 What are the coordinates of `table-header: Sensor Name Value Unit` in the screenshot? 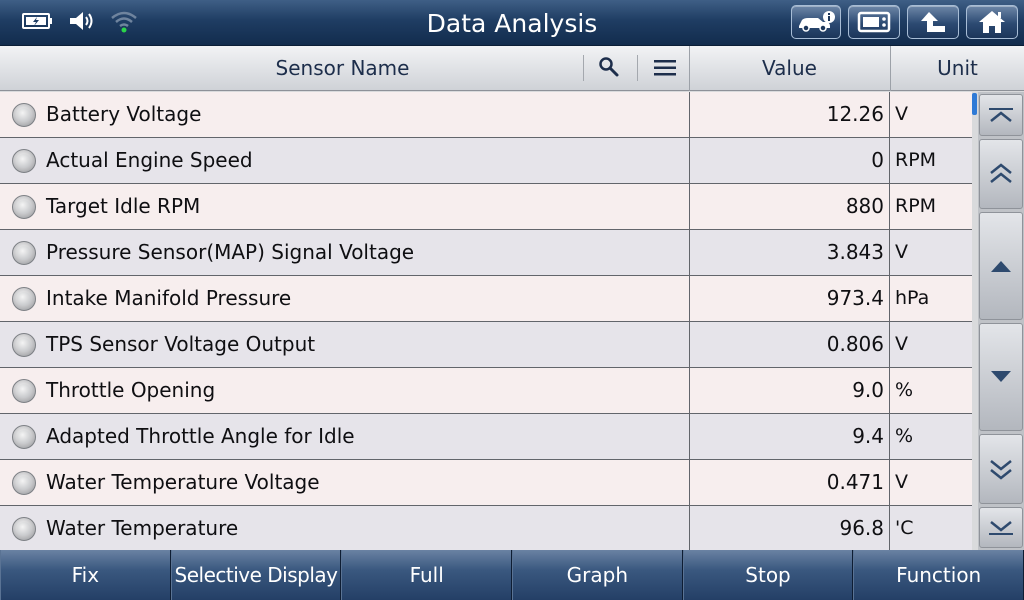 It's located at (512, 68).